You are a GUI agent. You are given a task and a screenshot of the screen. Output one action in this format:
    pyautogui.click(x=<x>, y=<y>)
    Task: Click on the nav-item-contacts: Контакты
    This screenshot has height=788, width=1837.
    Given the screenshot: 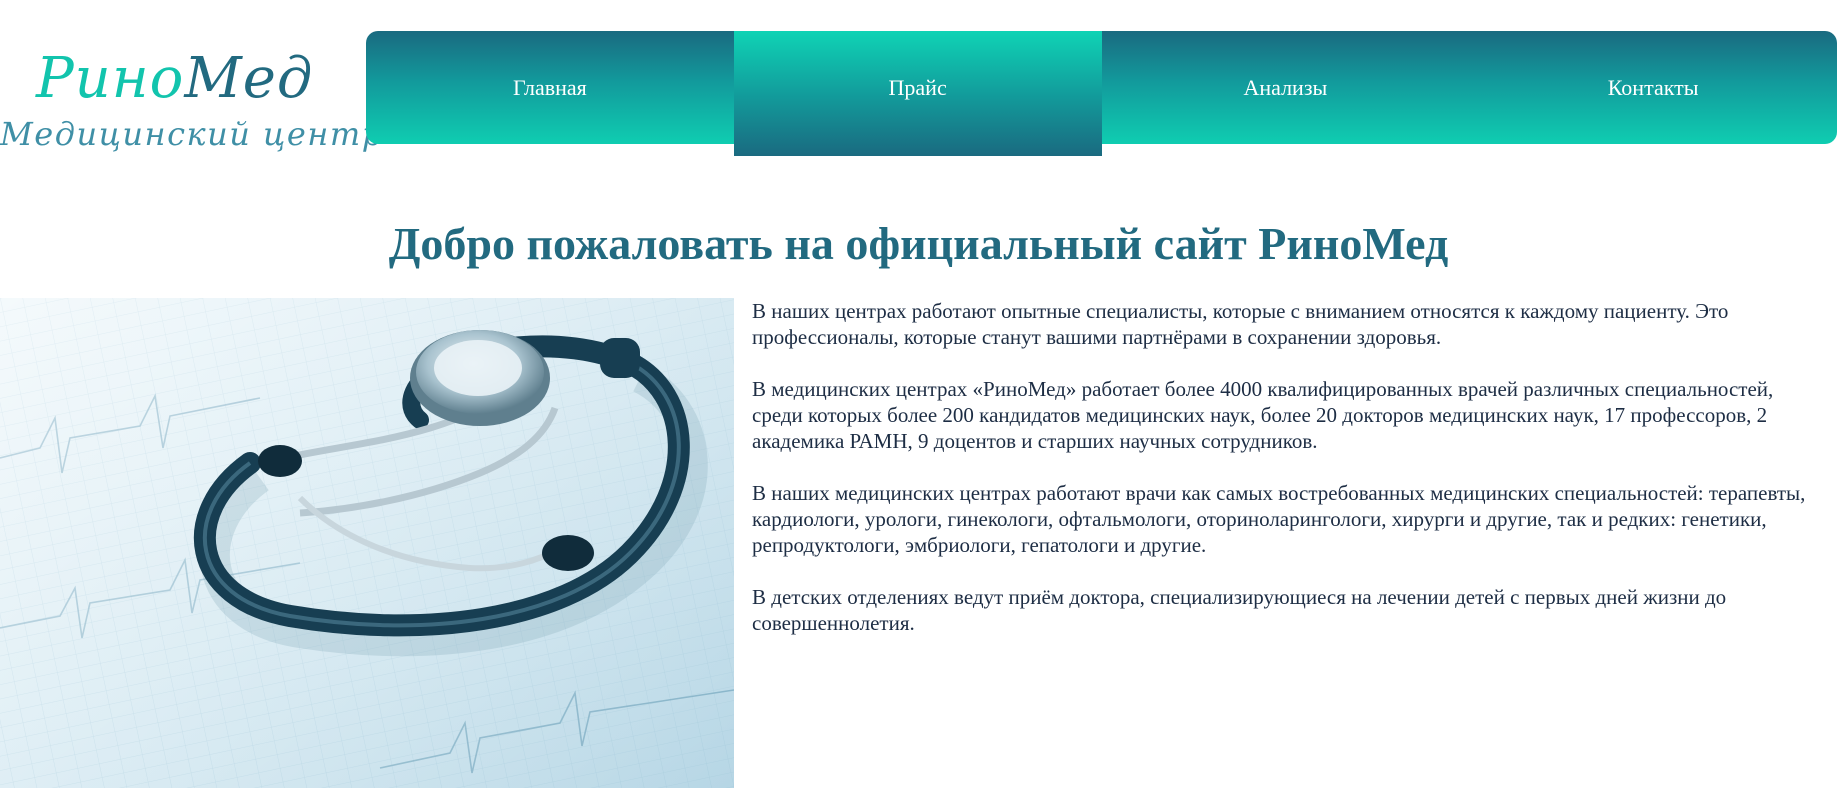 What is the action you would take?
    pyautogui.click(x=1653, y=87)
    